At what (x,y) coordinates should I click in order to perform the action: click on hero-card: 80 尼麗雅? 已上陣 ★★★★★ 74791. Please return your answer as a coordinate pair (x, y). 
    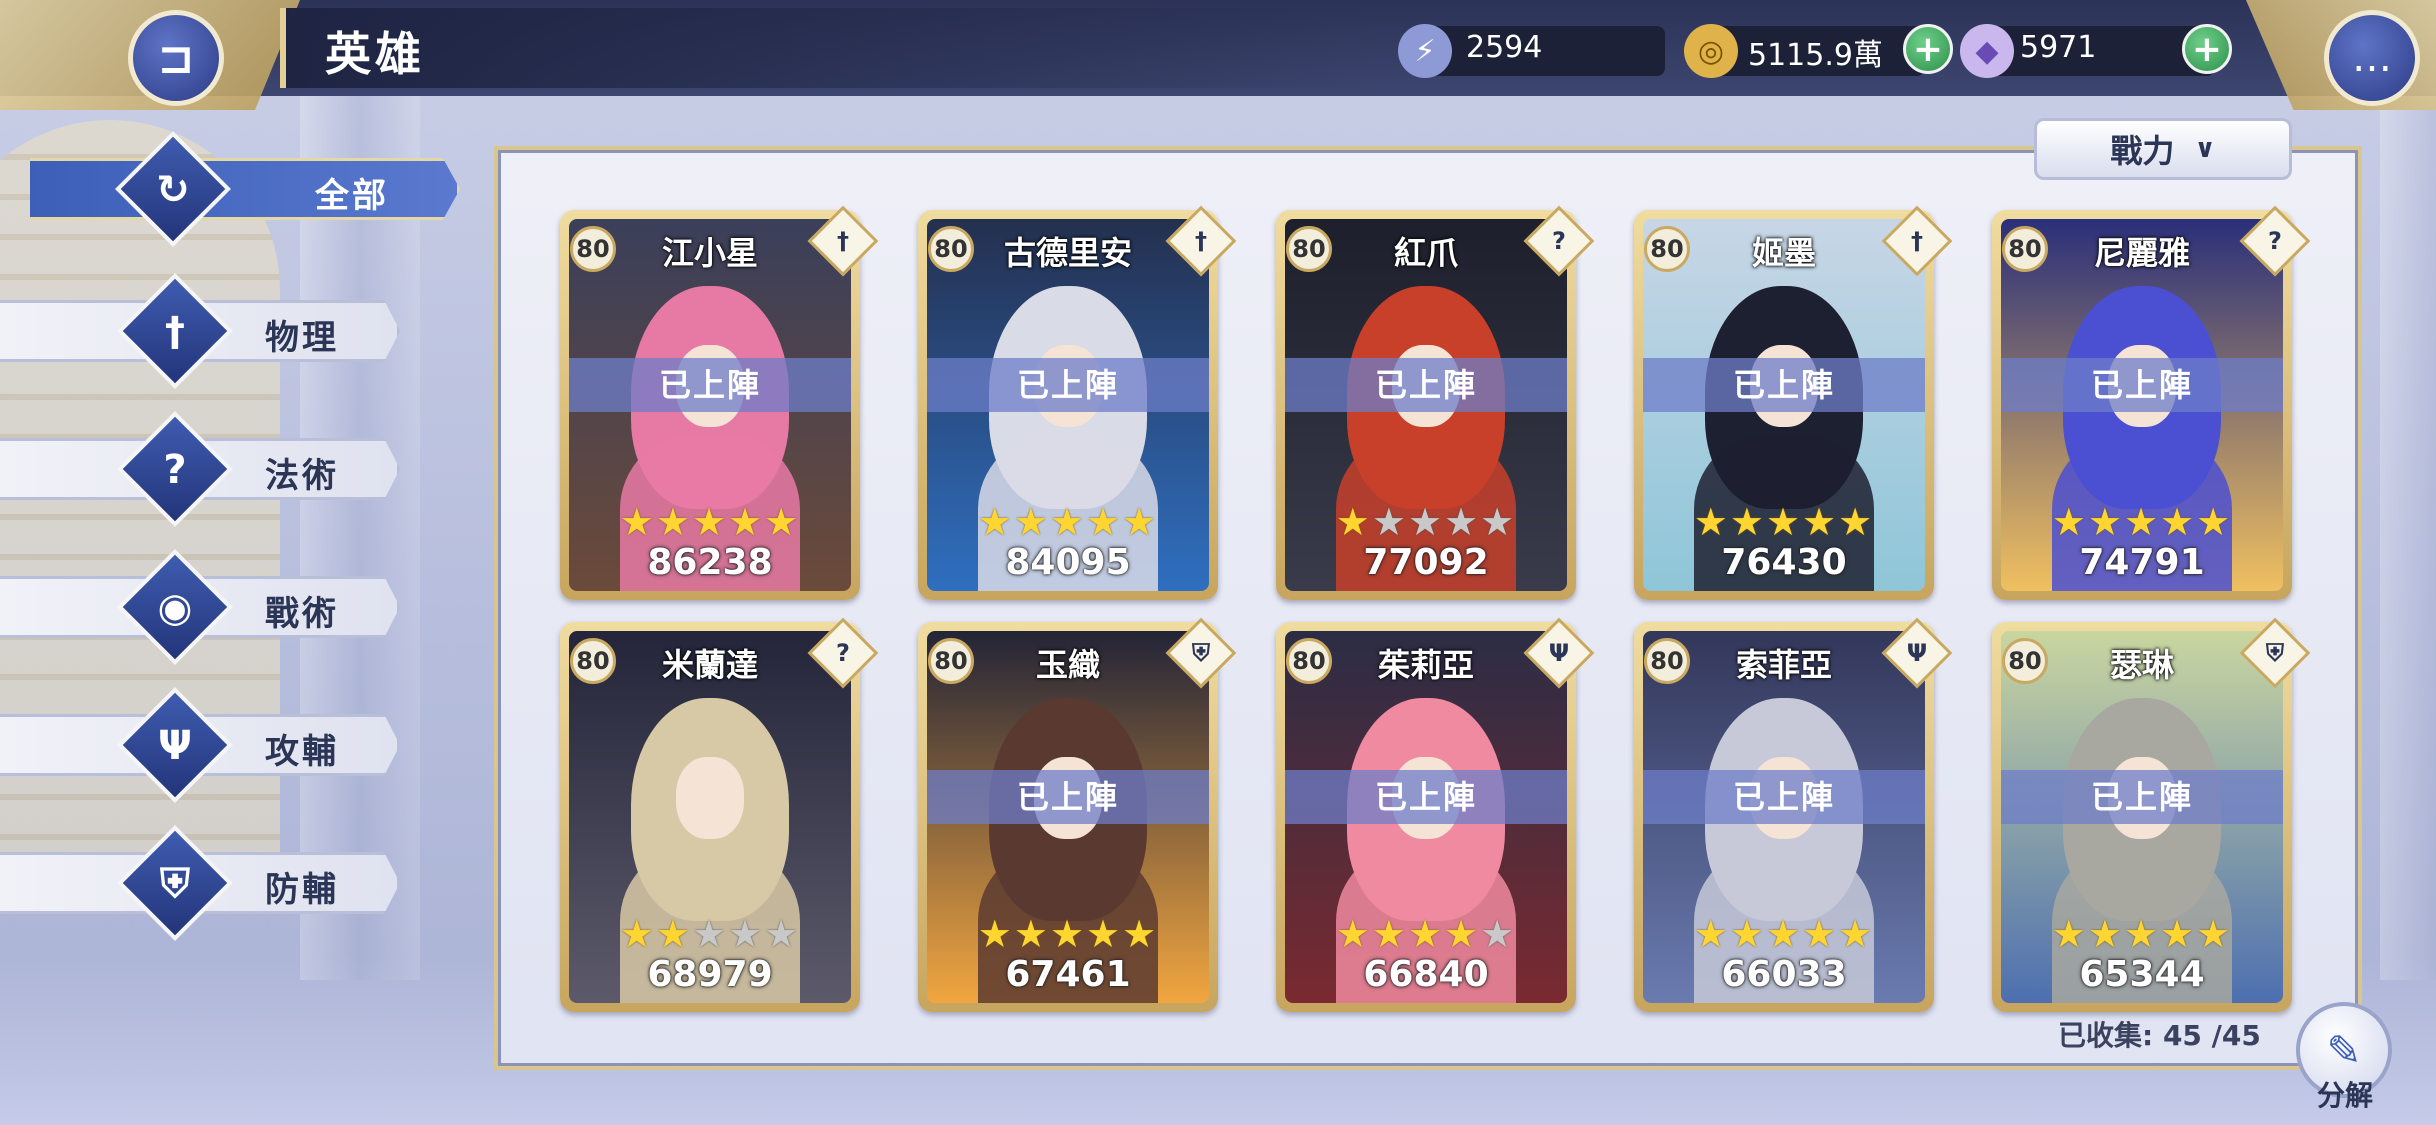
    Looking at the image, I should click on (2151, 402).